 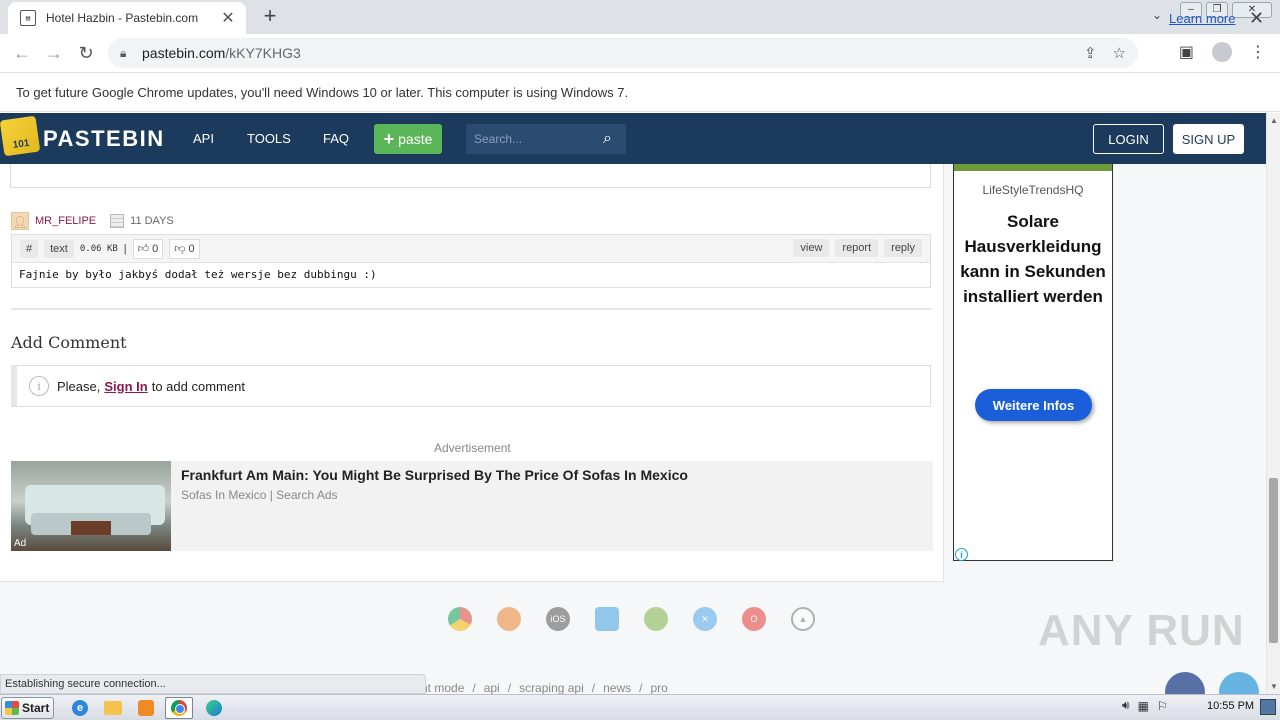 I want to click on side-panel-icon: ▣, so click(x=1186, y=52).